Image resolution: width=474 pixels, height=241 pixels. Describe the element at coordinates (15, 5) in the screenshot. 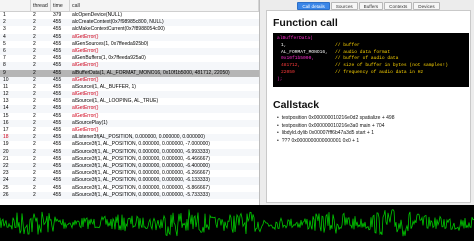

I see `column-header-index` at that location.